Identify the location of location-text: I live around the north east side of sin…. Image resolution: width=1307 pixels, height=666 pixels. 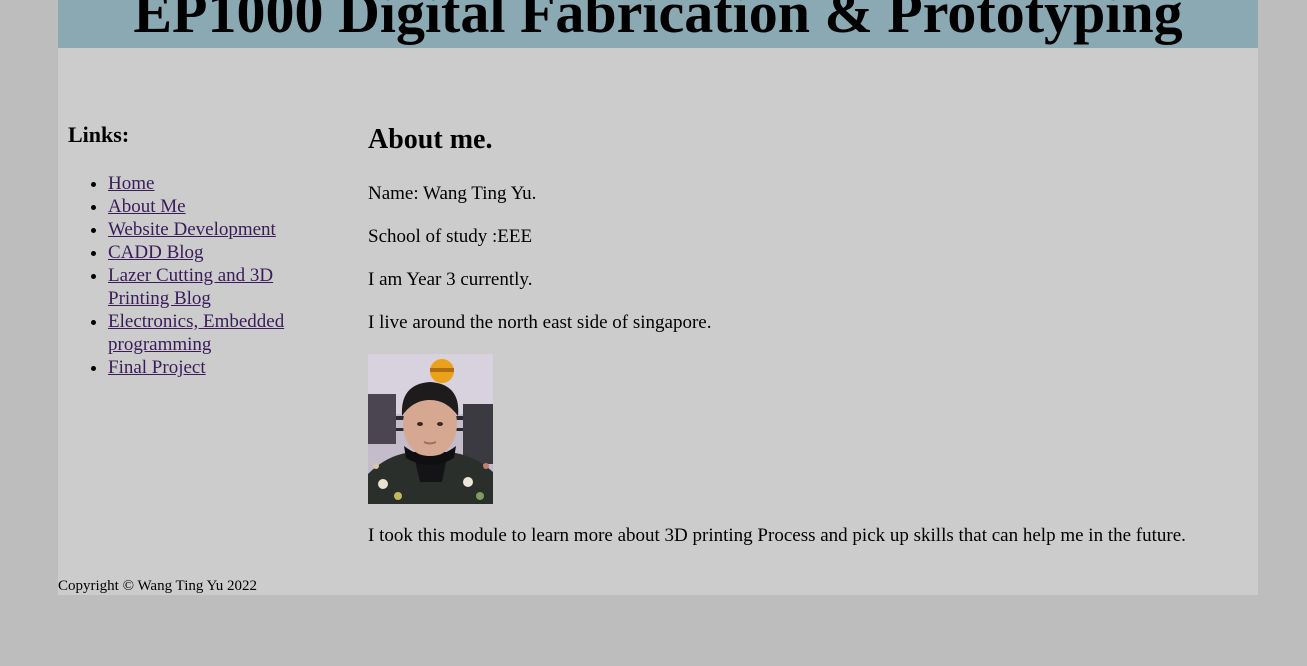
(540, 322).